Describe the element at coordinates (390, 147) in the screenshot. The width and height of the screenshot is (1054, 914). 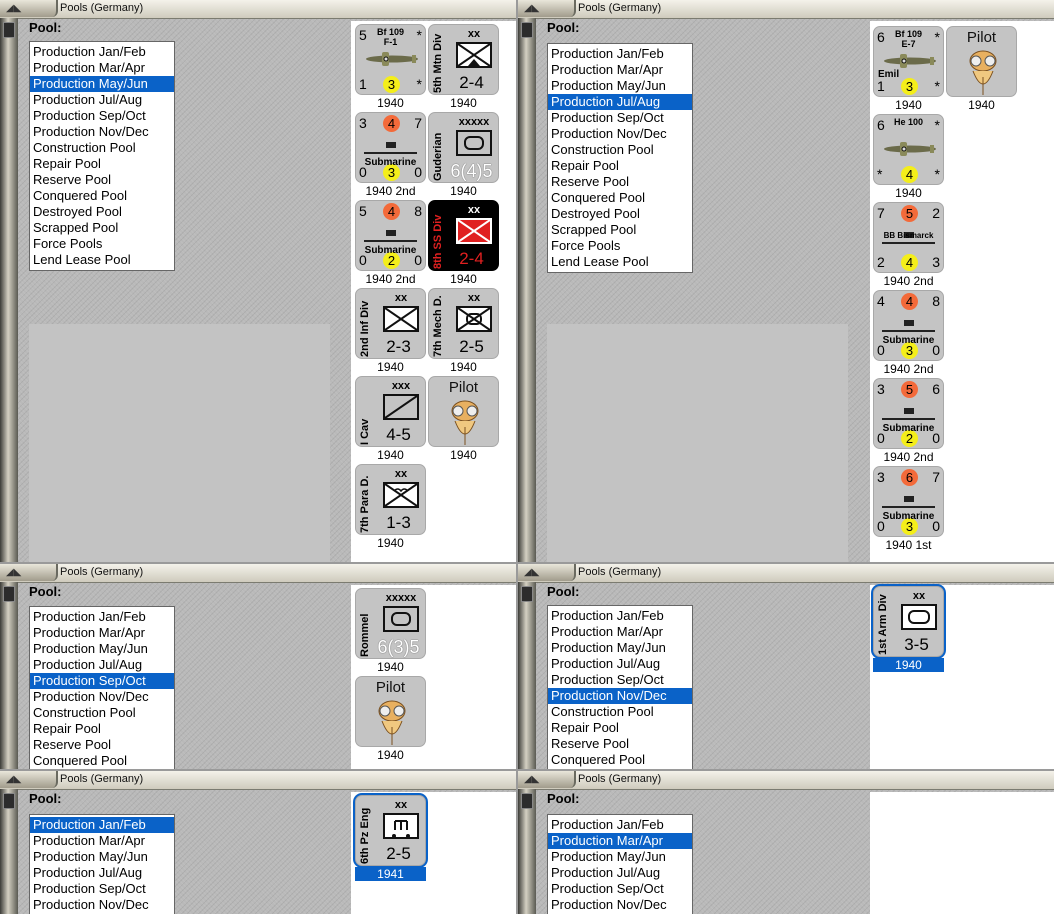
I see `counter-2: 3 7 0 0 4 3 Submarine` at that location.